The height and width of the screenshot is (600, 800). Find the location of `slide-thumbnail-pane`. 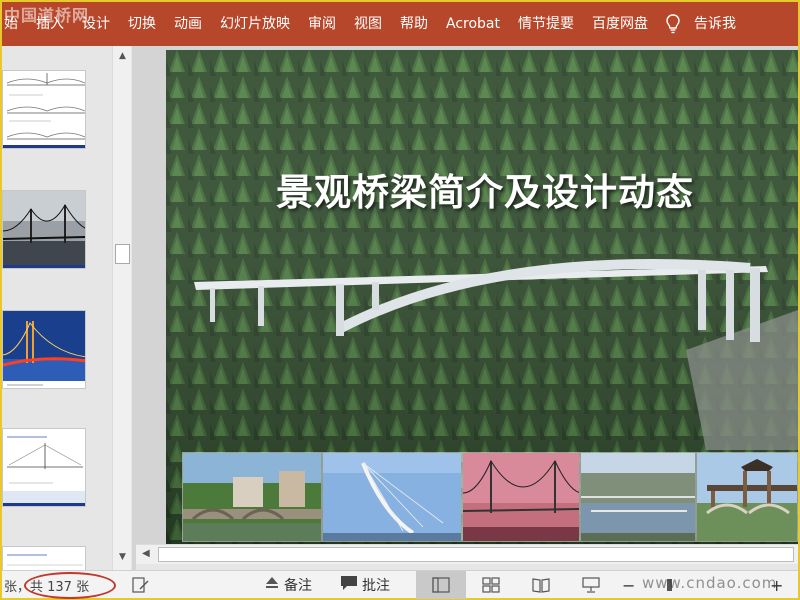

slide-thumbnail-pane is located at coordinates (57, 308).